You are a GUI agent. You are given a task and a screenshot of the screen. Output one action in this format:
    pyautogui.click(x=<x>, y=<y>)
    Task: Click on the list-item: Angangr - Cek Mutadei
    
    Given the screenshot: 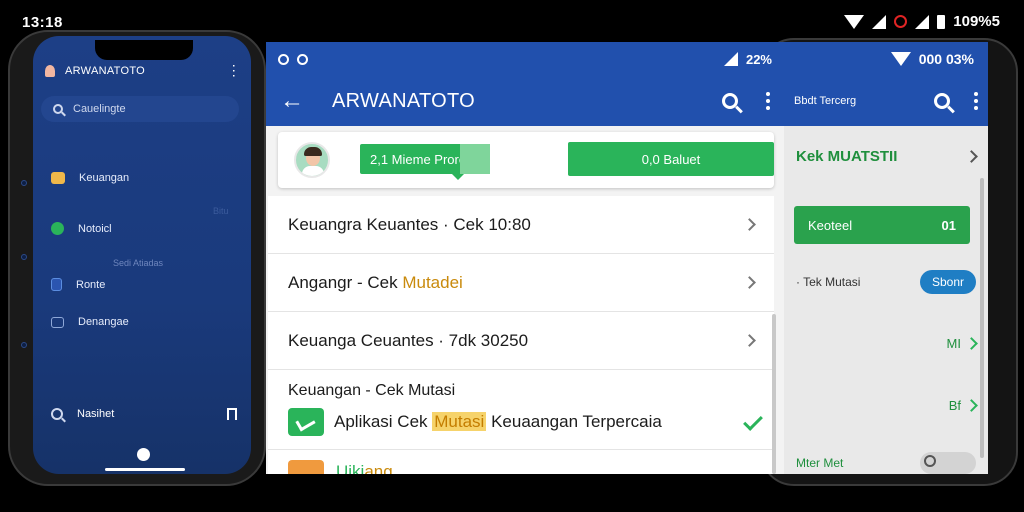 What is the action you would take?
    pyautogui.click(x=521, y=283)
    